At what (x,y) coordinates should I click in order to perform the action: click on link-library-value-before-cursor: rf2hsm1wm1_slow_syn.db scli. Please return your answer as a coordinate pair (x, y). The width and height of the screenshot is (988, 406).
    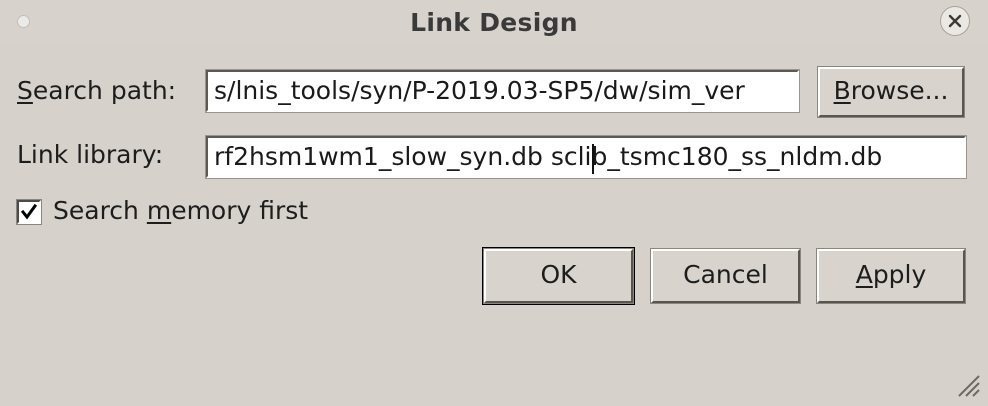
    Looking at the image, I should click on (403, 156).